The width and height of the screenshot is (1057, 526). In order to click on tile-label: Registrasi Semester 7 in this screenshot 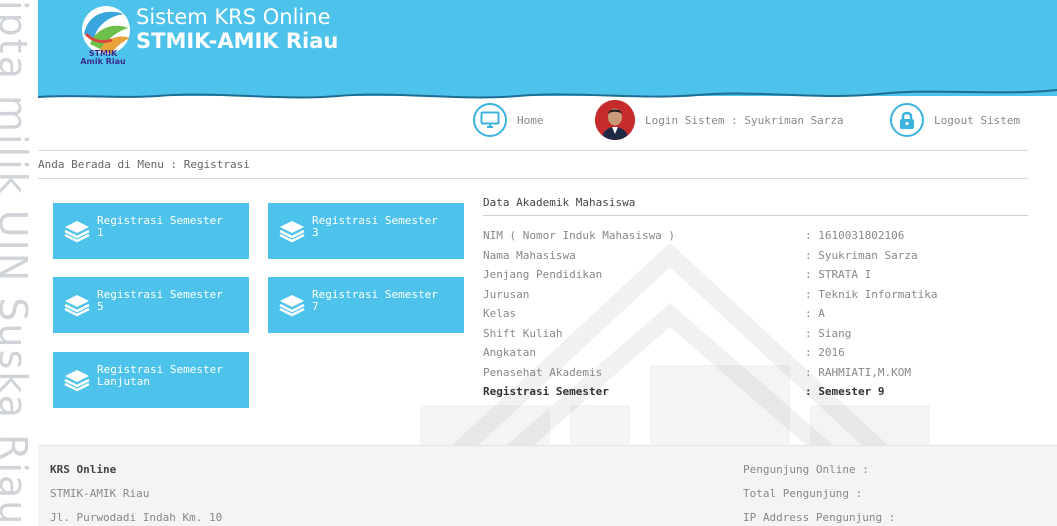, I will do `click(375, 300)`.